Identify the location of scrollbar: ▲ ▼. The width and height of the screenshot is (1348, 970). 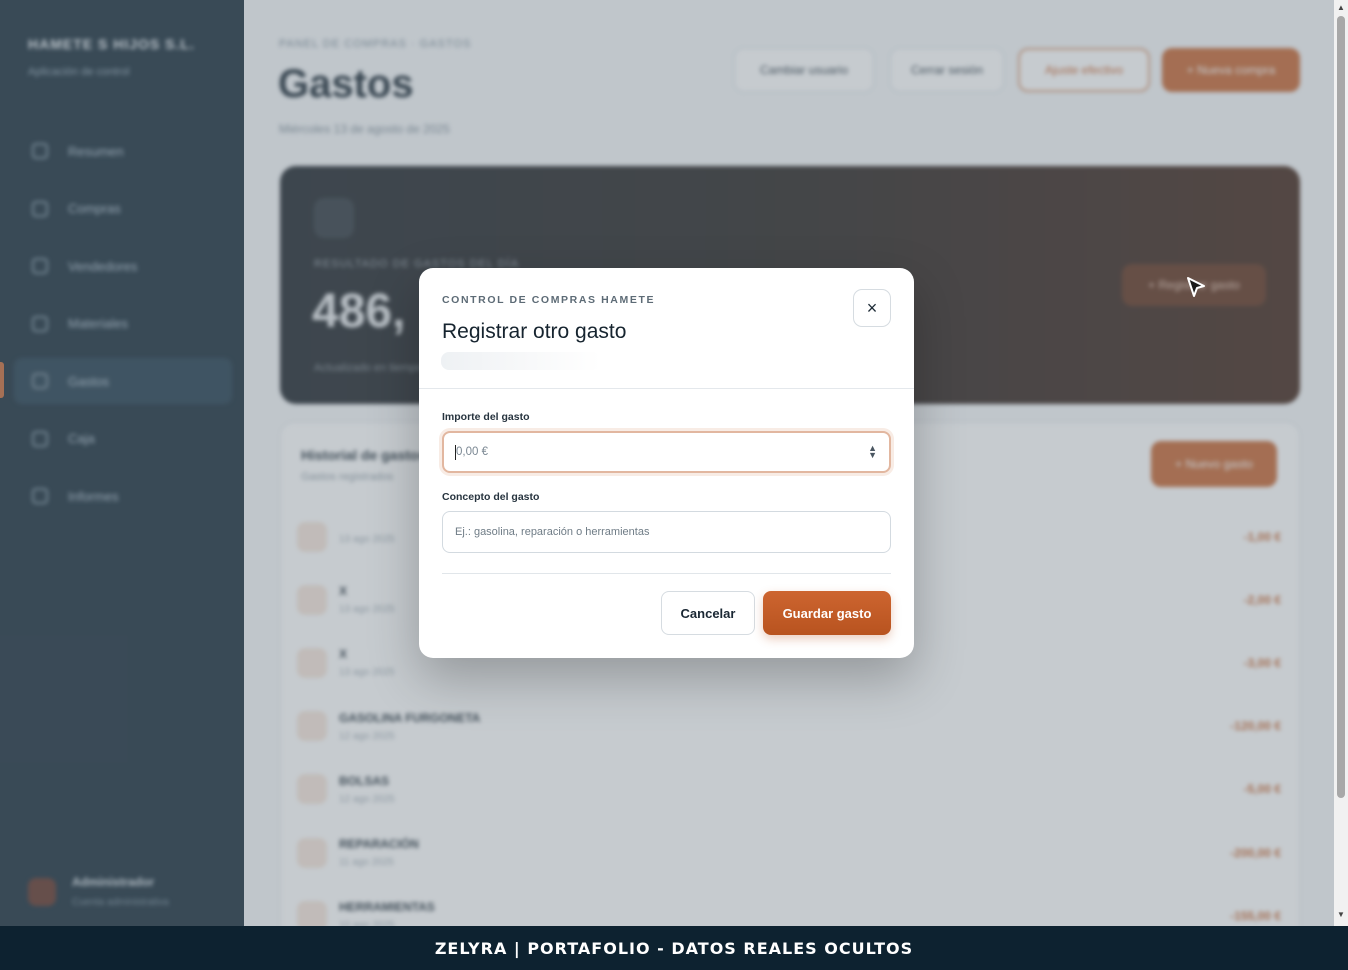
(1341, 463).